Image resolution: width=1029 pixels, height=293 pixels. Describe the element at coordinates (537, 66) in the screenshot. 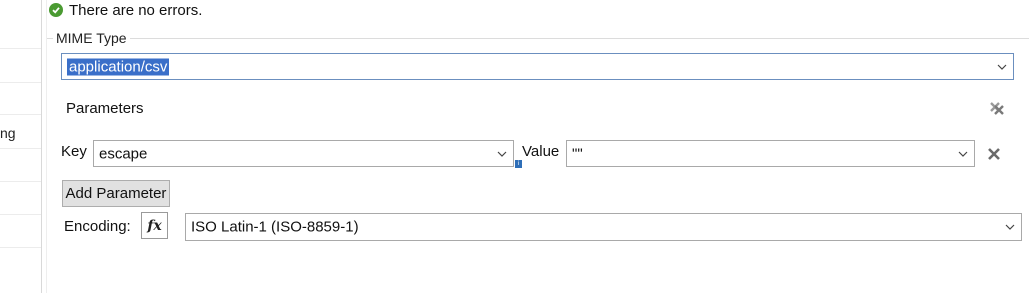

I see `mime-type-combobox: application/csv` at that location.